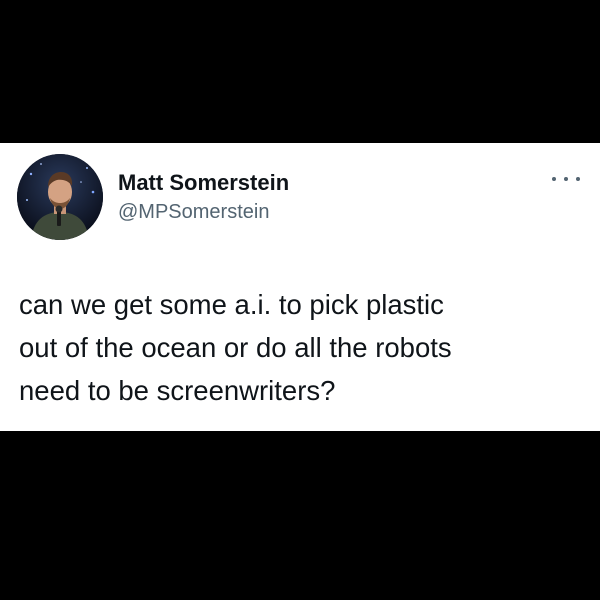 Image resolution: width=600 pixels, height=600 pixels. Describe the element at coordinates (203, 183) in the screenshot. I see `author-name: Matt Somerstein` at that location.